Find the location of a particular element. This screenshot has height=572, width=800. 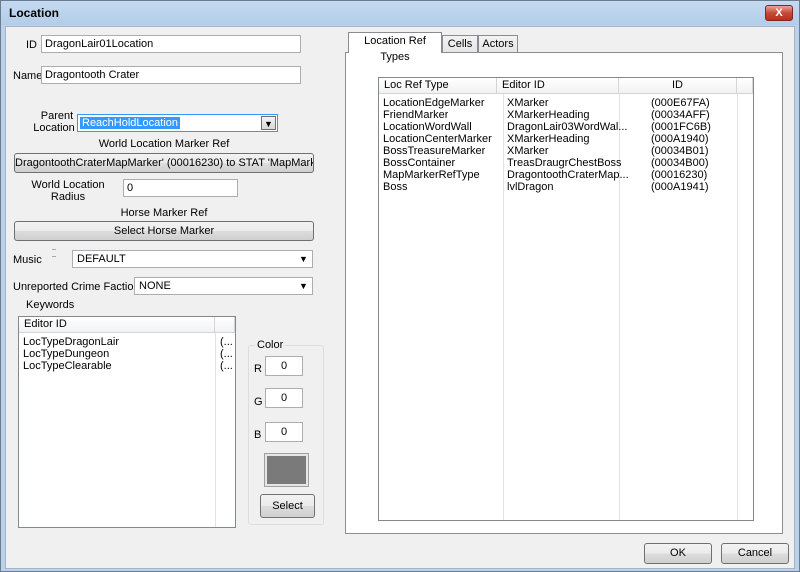

ok-button: OK is located at coordinates (678, 553).